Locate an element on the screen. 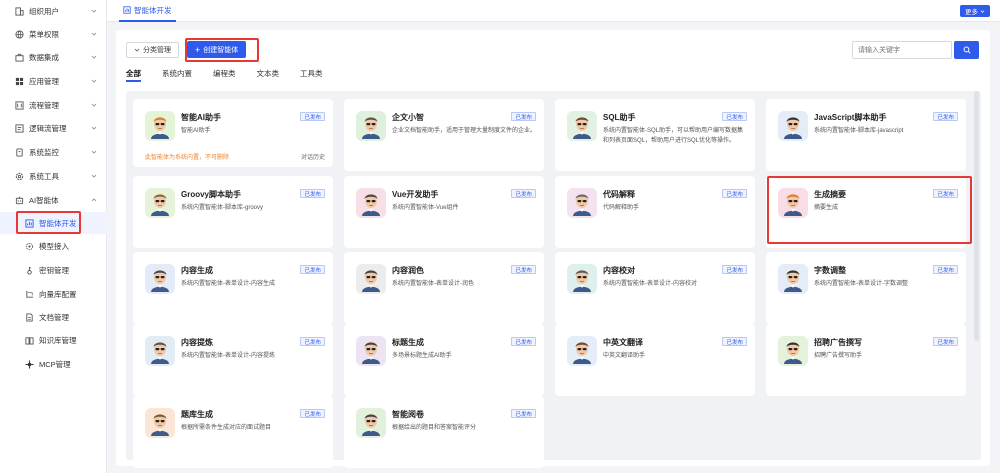 The width and height of the screenshot is (1000, 473). agent-card: Groovy脚本助手 系统内置智能体-脚本库-groovy 已发布 is located at coordinates (233, 212).